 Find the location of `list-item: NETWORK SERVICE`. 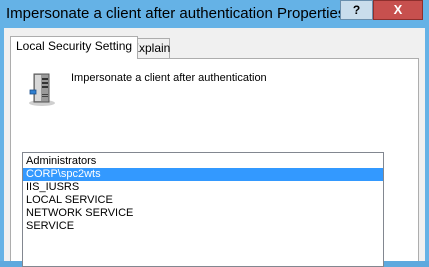

list-item: NETWORK SERVICE is located at coordinates (203, 213).